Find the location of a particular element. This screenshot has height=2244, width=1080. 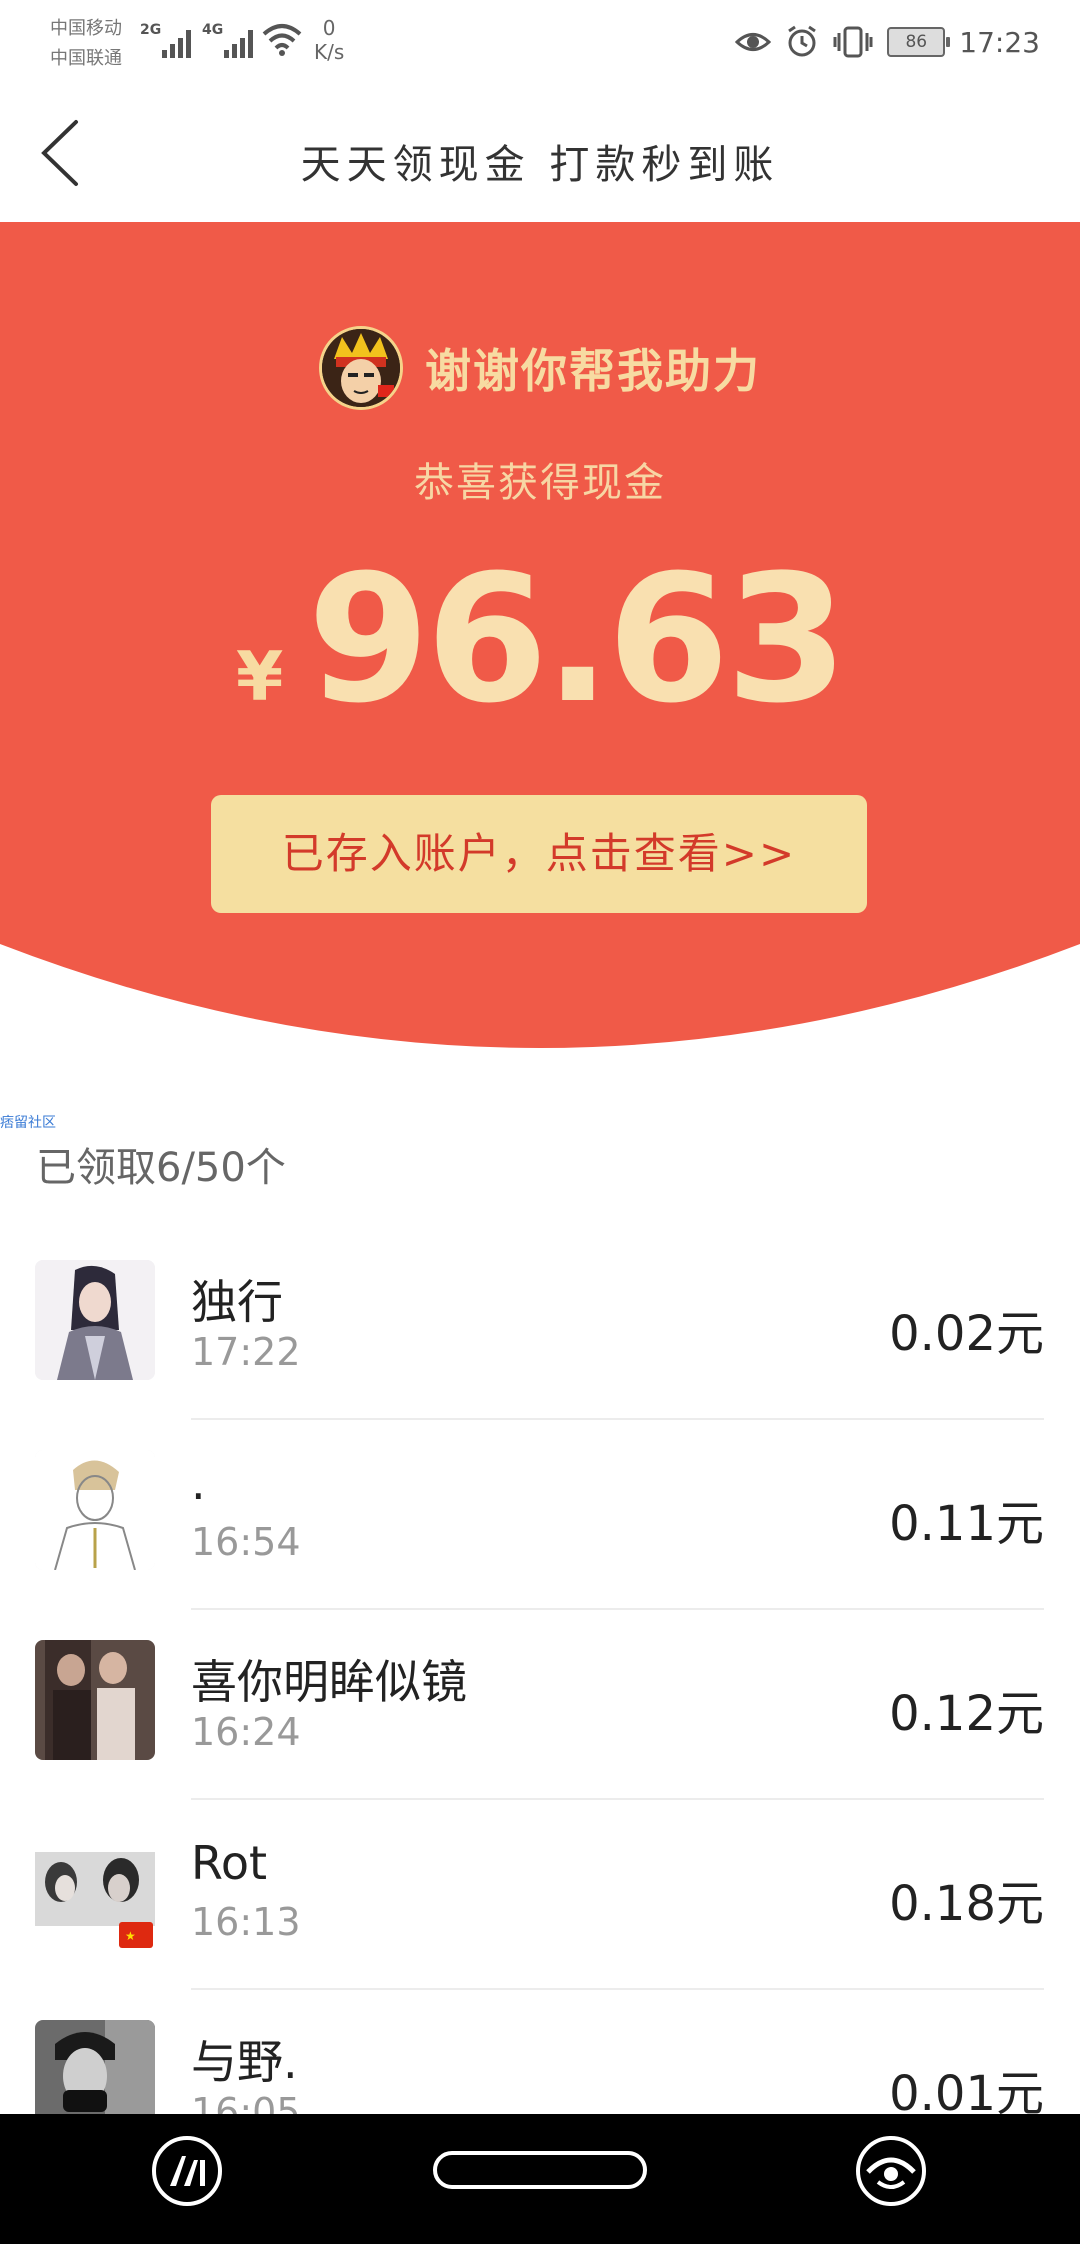

claim-time: 17:22 is located at coordinates (246, 1352).